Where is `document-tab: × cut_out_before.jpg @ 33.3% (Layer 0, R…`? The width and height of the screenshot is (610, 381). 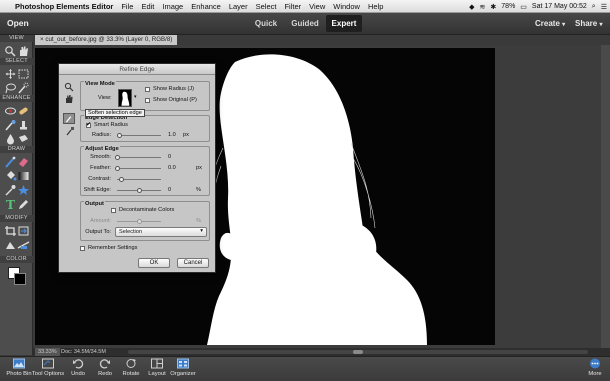
document-tab: × cut_out_before.jpg @ 33.3% (Layer 0, R… is located at coordinates (106, 40).